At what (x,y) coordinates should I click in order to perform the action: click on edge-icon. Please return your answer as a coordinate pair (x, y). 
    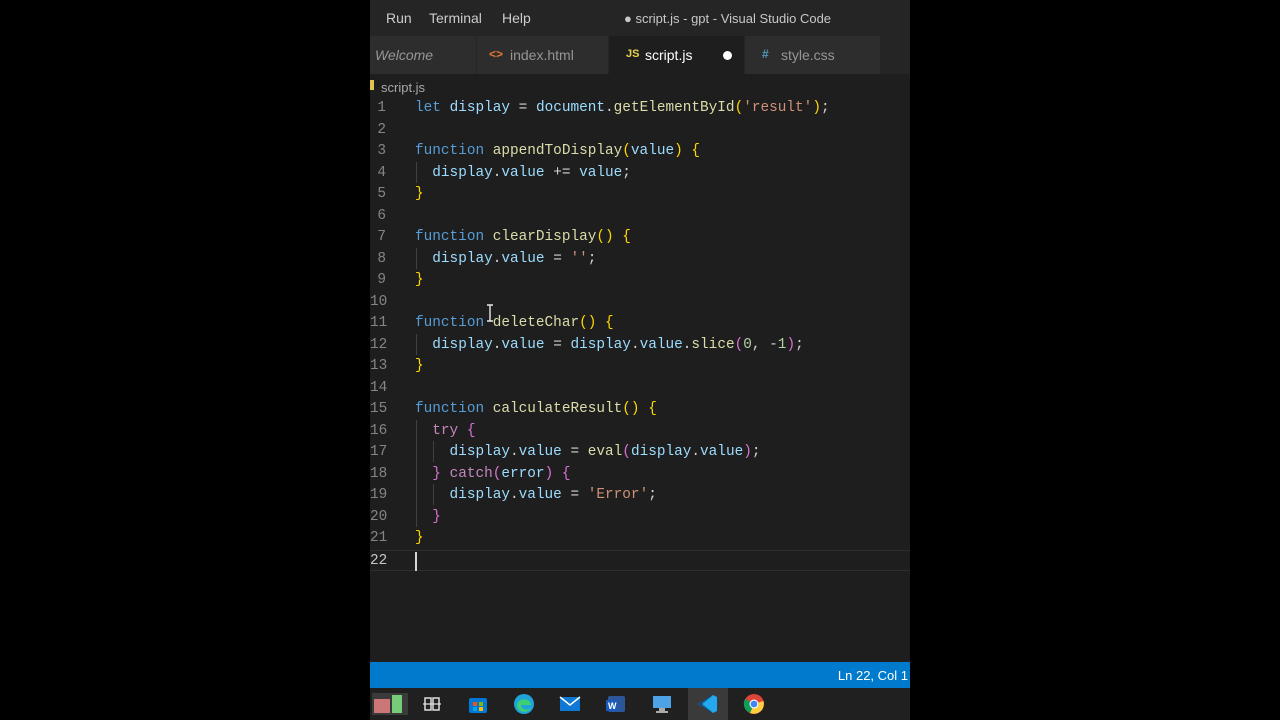
    Looking at the image, I should click on (524, 704).